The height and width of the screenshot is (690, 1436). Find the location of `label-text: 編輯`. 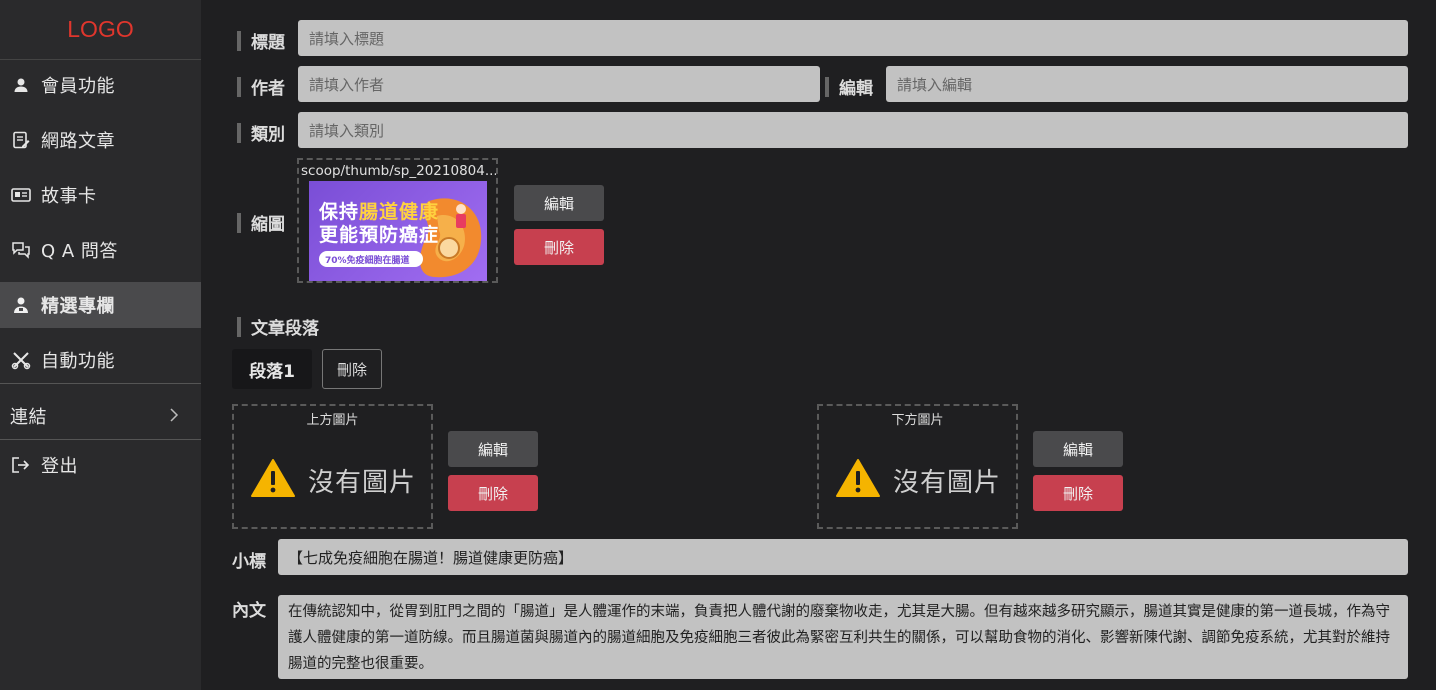

label-text: 編輯 is located at coordinates (856, 89).